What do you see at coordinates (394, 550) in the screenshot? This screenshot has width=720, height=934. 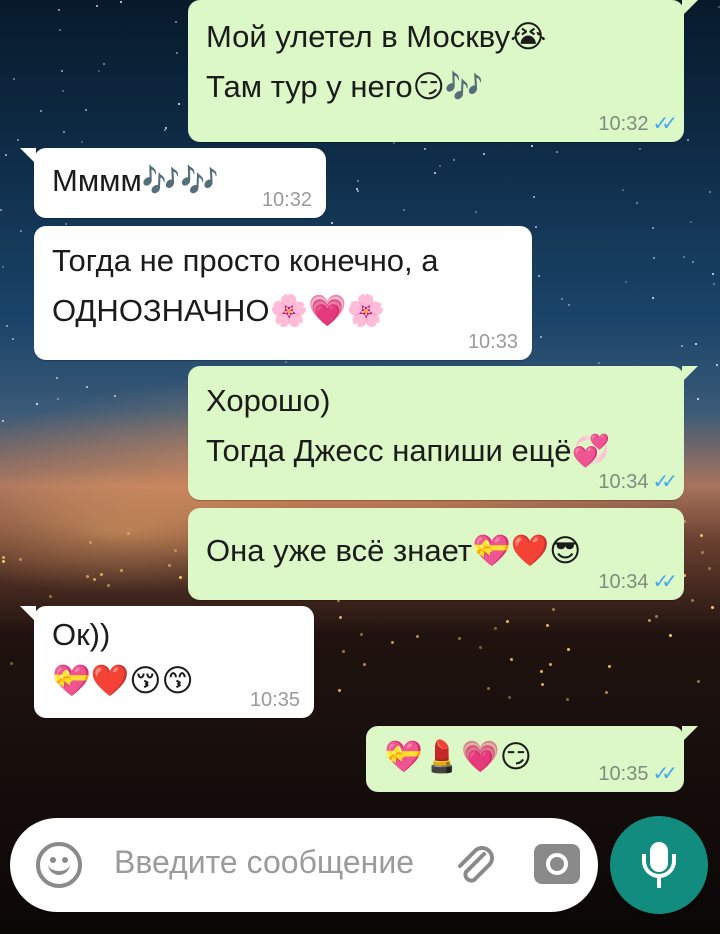 I see `message-text: Она уже всё знает💝❤️😎` at bounding box center [394, 550].